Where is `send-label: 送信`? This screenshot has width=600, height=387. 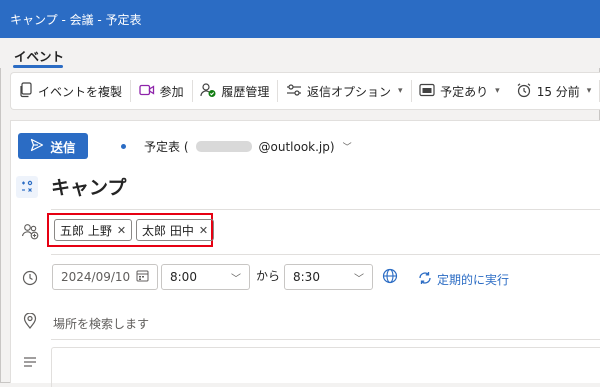
send-label: 送信 is located at coordinates (63, 147).